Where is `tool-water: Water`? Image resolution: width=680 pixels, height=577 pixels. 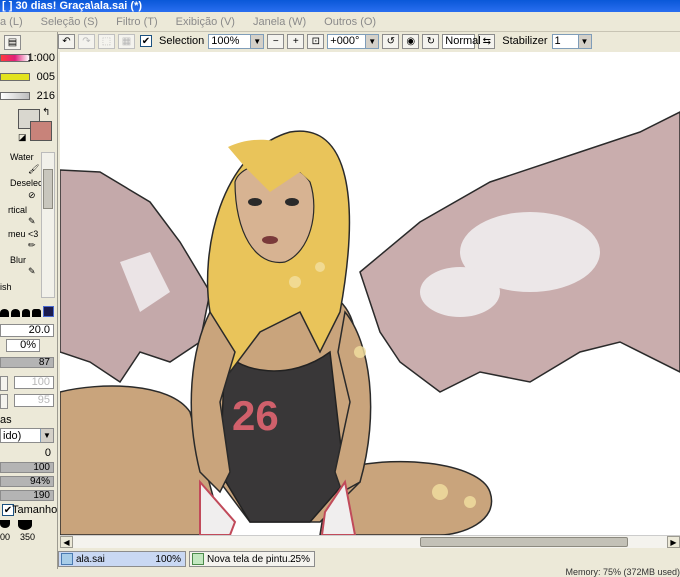
tool-water: Water is located at coordinates (22, 157).